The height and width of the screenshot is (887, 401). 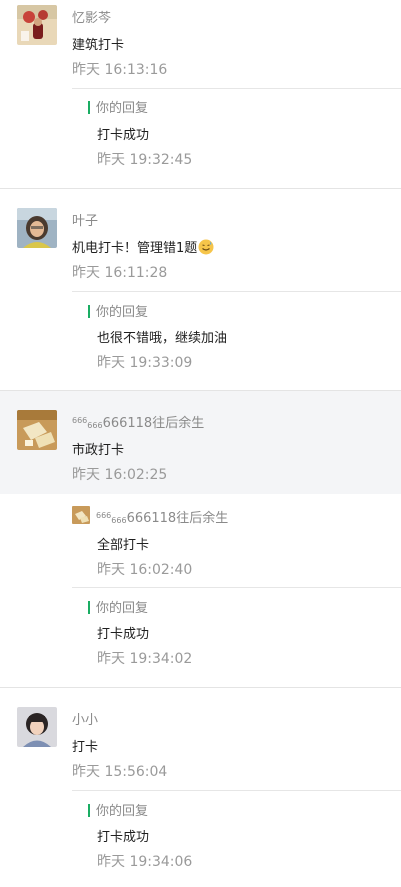 I want to click on reply-text: 也很不错哦，继续加油, so click(x=162, y=338).